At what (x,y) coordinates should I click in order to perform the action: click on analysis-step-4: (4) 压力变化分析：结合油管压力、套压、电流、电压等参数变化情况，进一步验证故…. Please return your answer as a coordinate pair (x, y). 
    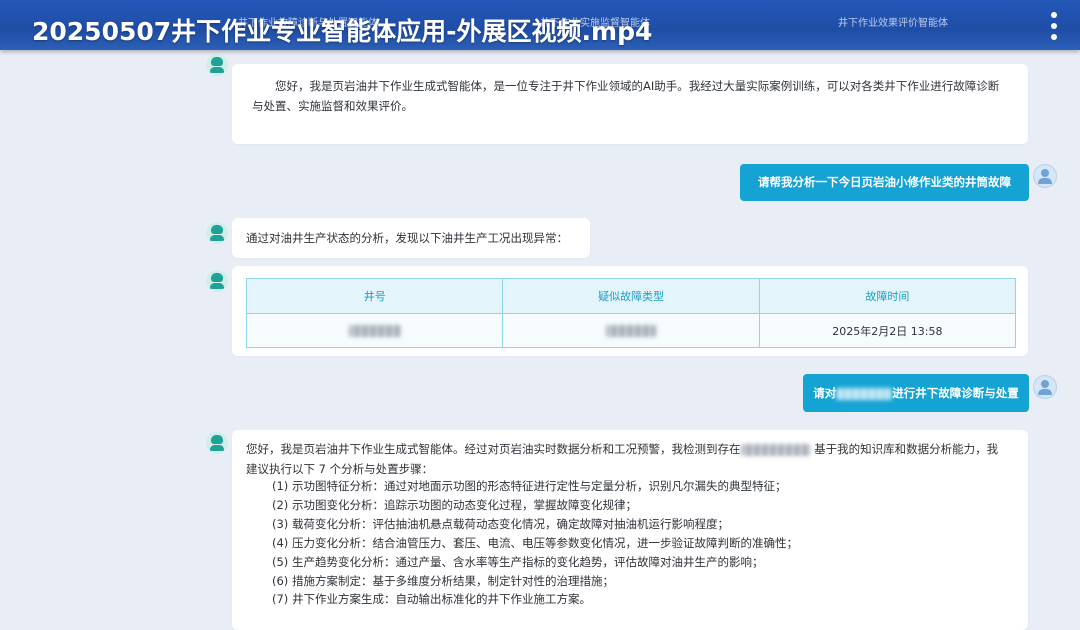
    Looking at the image, I should click on (535, 543).